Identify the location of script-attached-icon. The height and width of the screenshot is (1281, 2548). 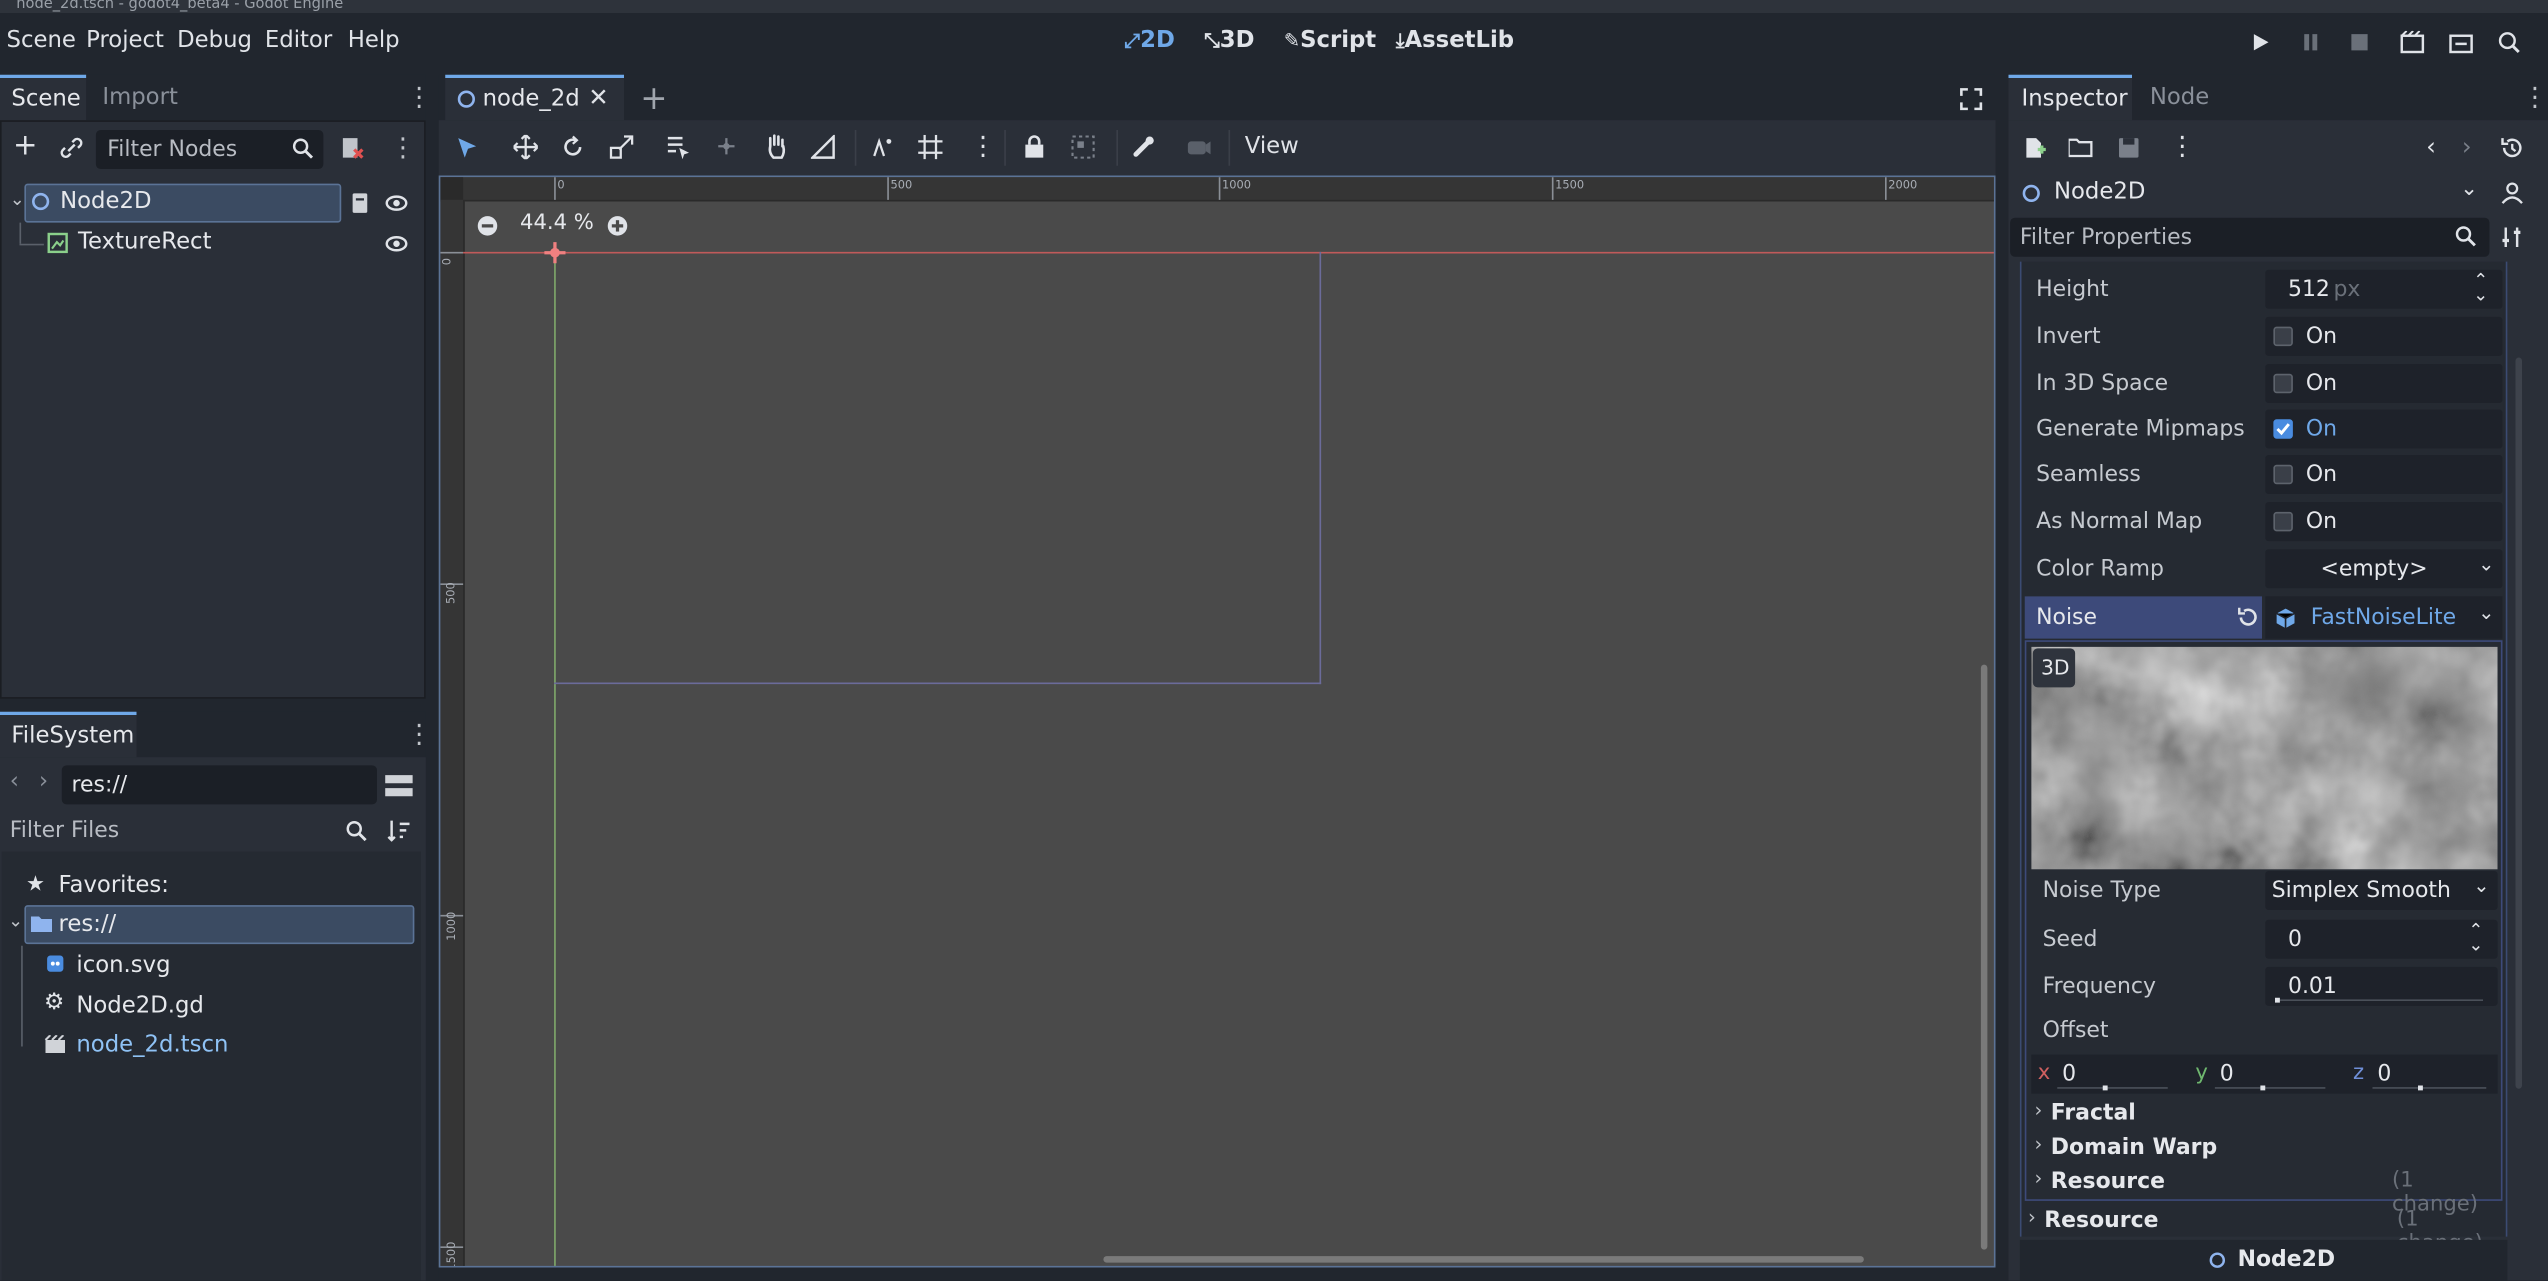
(360, 203).